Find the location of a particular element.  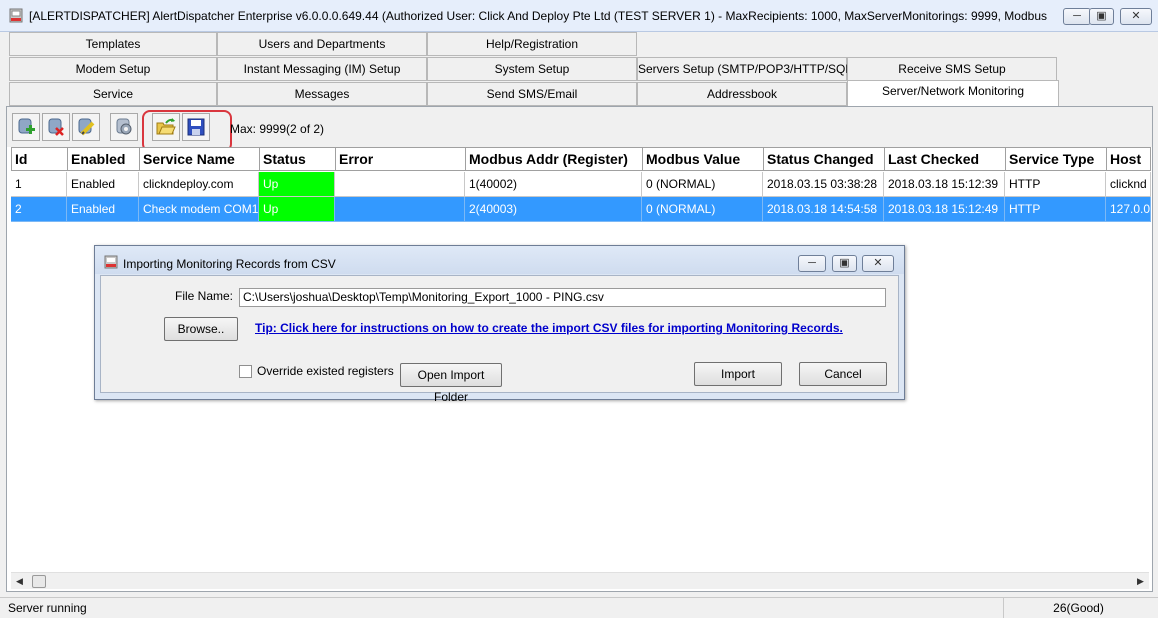

tab-receive-sms-setup: Receive SMS Setup is located at coordinates (952, 69).